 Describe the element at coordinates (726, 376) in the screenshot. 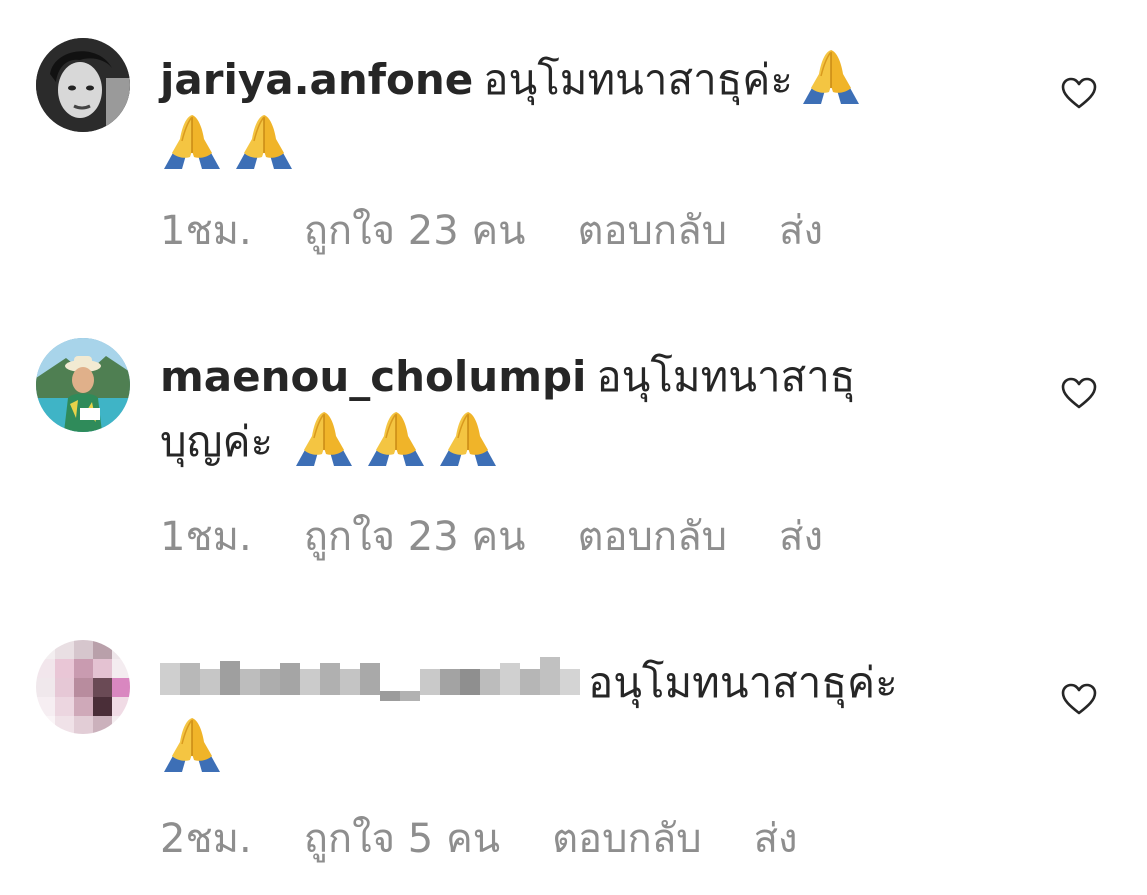

I see `comment-text: อนุโมทนาสาธุ` at that location.